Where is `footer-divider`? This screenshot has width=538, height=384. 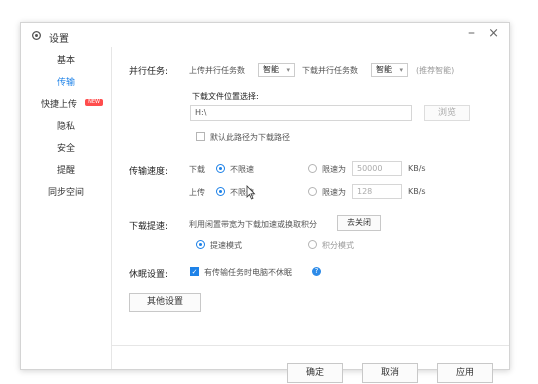 footer-divider is located at coordinates (310, 345).